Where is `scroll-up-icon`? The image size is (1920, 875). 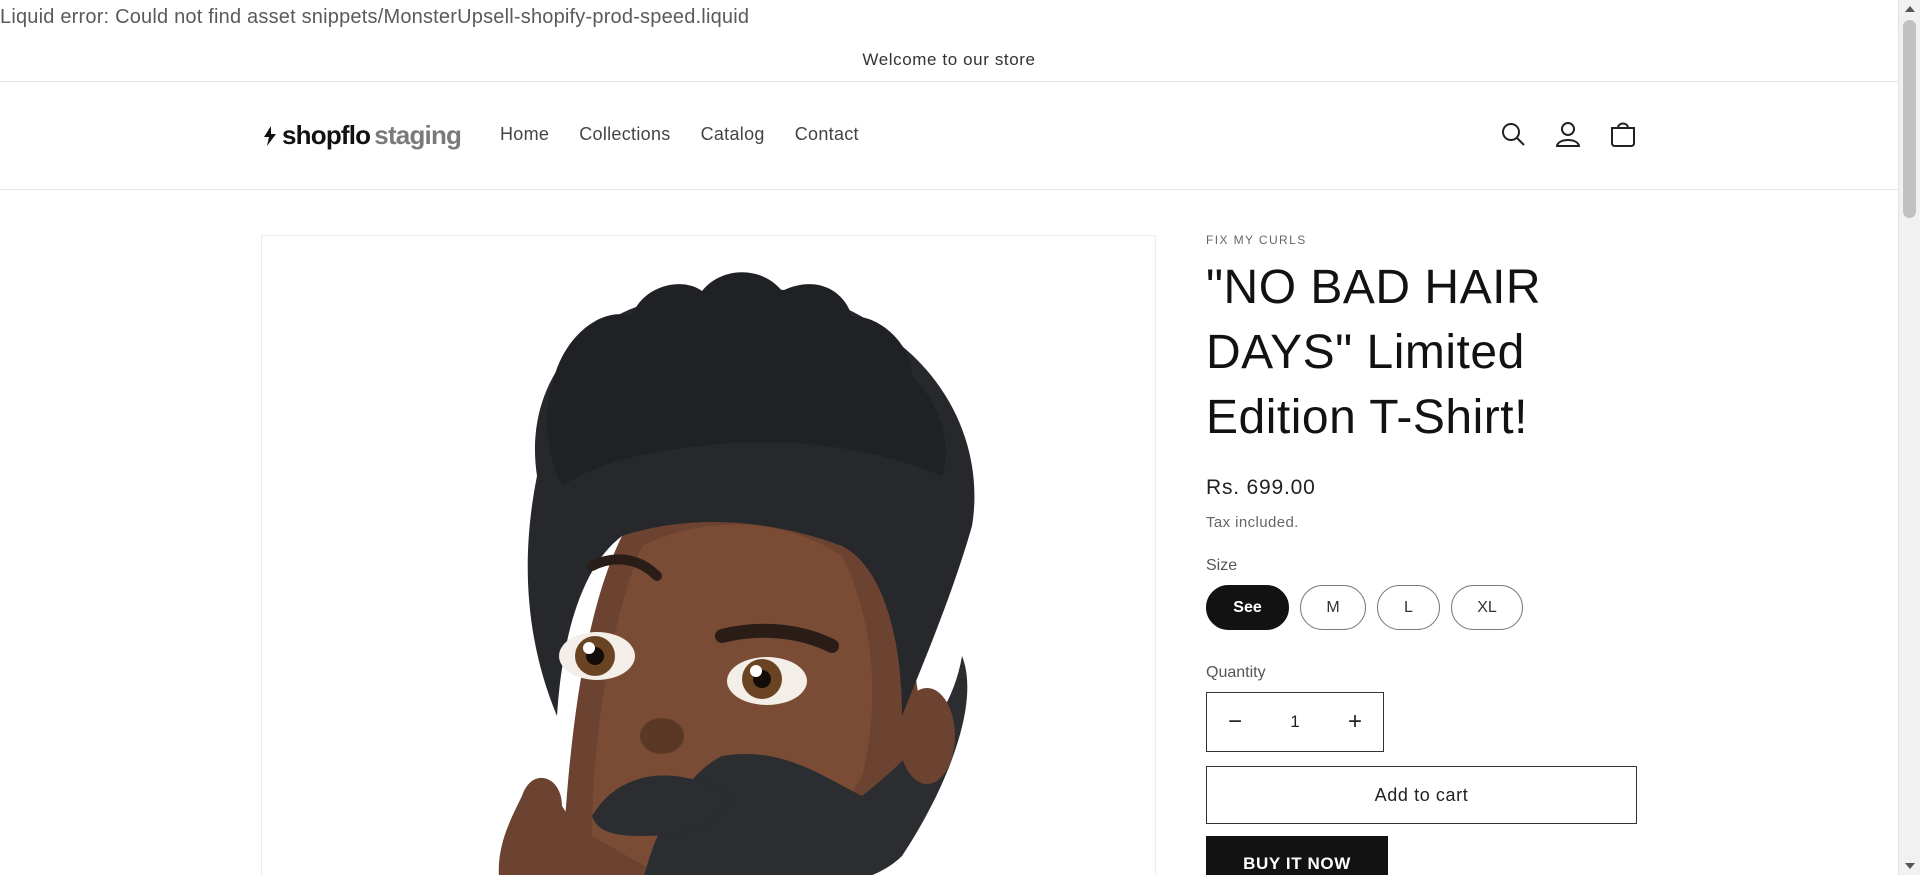 scroll-up-icon is located at coordinates (1910, 9).